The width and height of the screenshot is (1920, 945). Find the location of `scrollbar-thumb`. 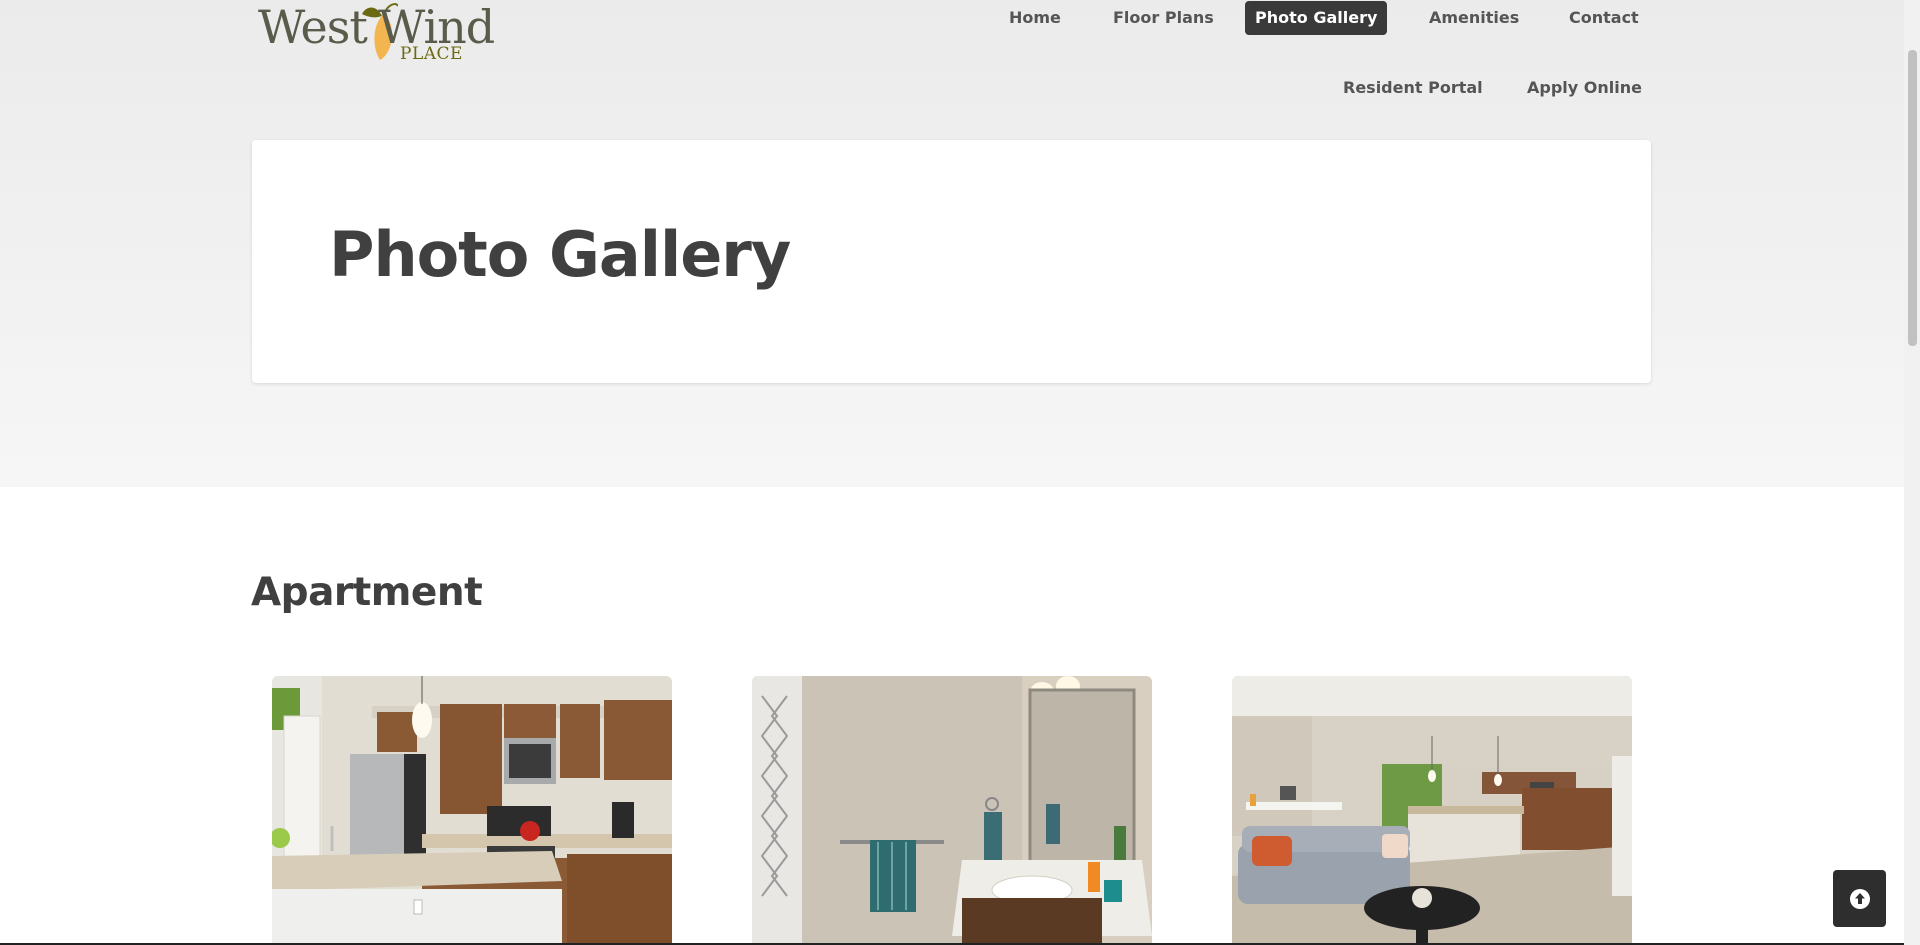

scrollbar-thumb is located at coordinates (1912, 198).